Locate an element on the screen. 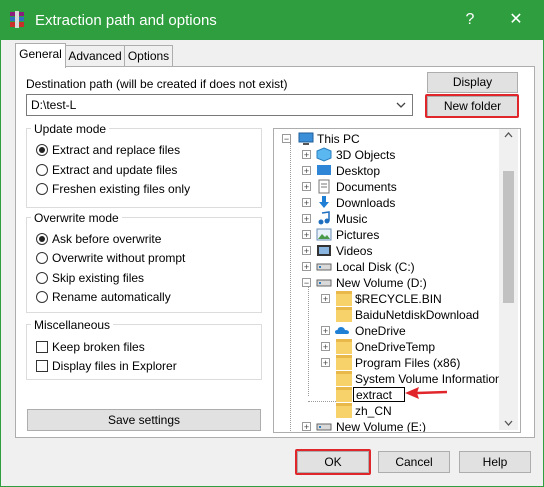 Image resolution: width=544 pixels, height=487 pixels. window-title: Extraction path and options is located at coordinates (126, 20).